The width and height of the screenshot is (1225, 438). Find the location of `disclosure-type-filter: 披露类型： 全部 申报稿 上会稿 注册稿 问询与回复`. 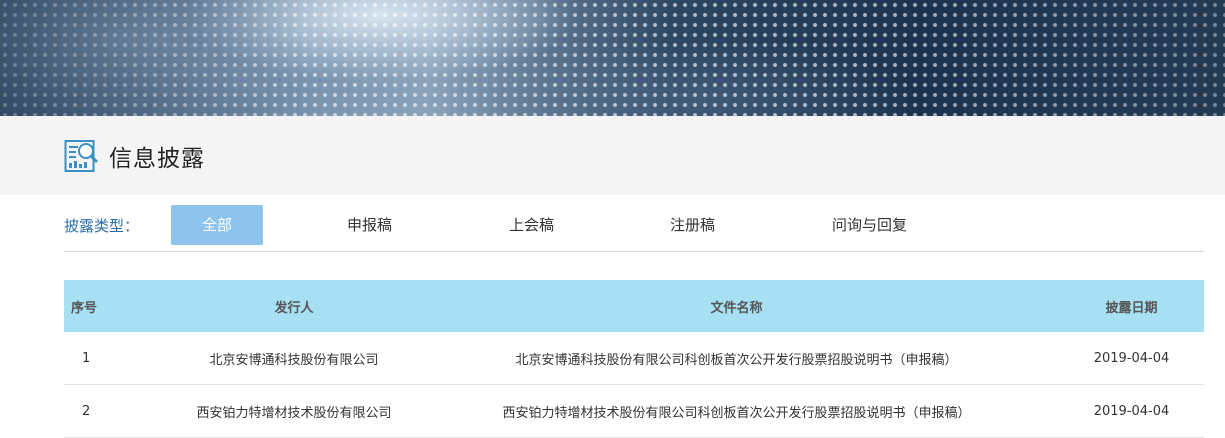

disclosure-type-filter: 披露类型： 全部 申报稿 上会稿 注册稿 问询与回复 is located at coordinates (634, 223).